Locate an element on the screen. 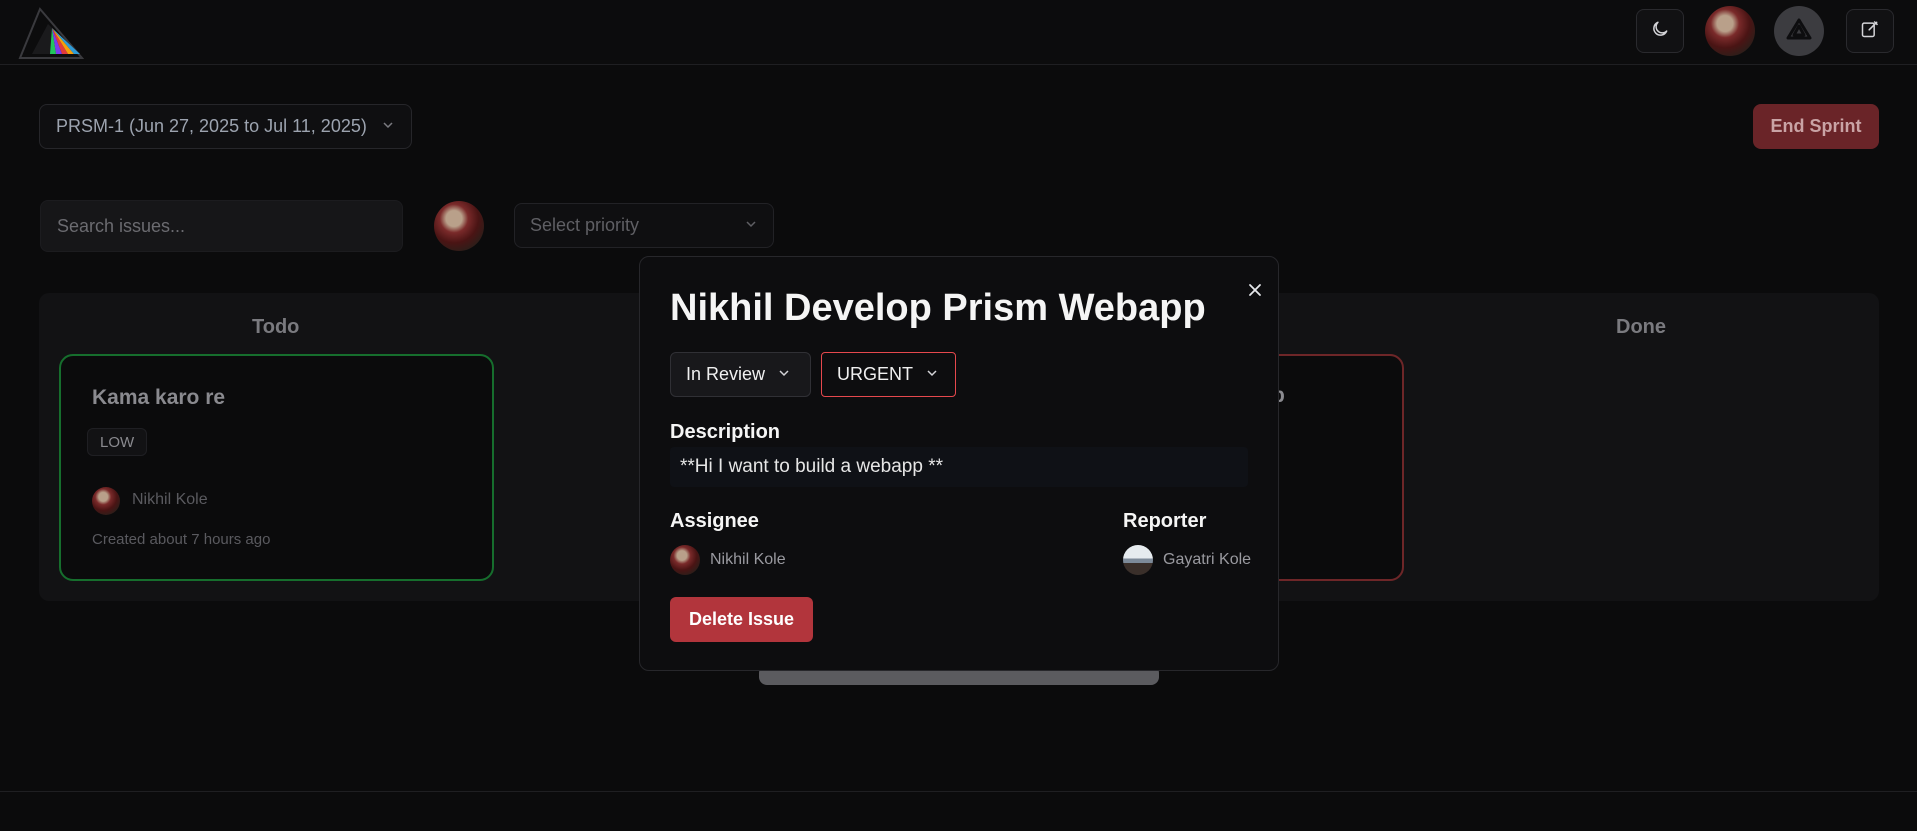 The image size is (1917, 831). create-issue-button is located at coordinates (1870, 31).